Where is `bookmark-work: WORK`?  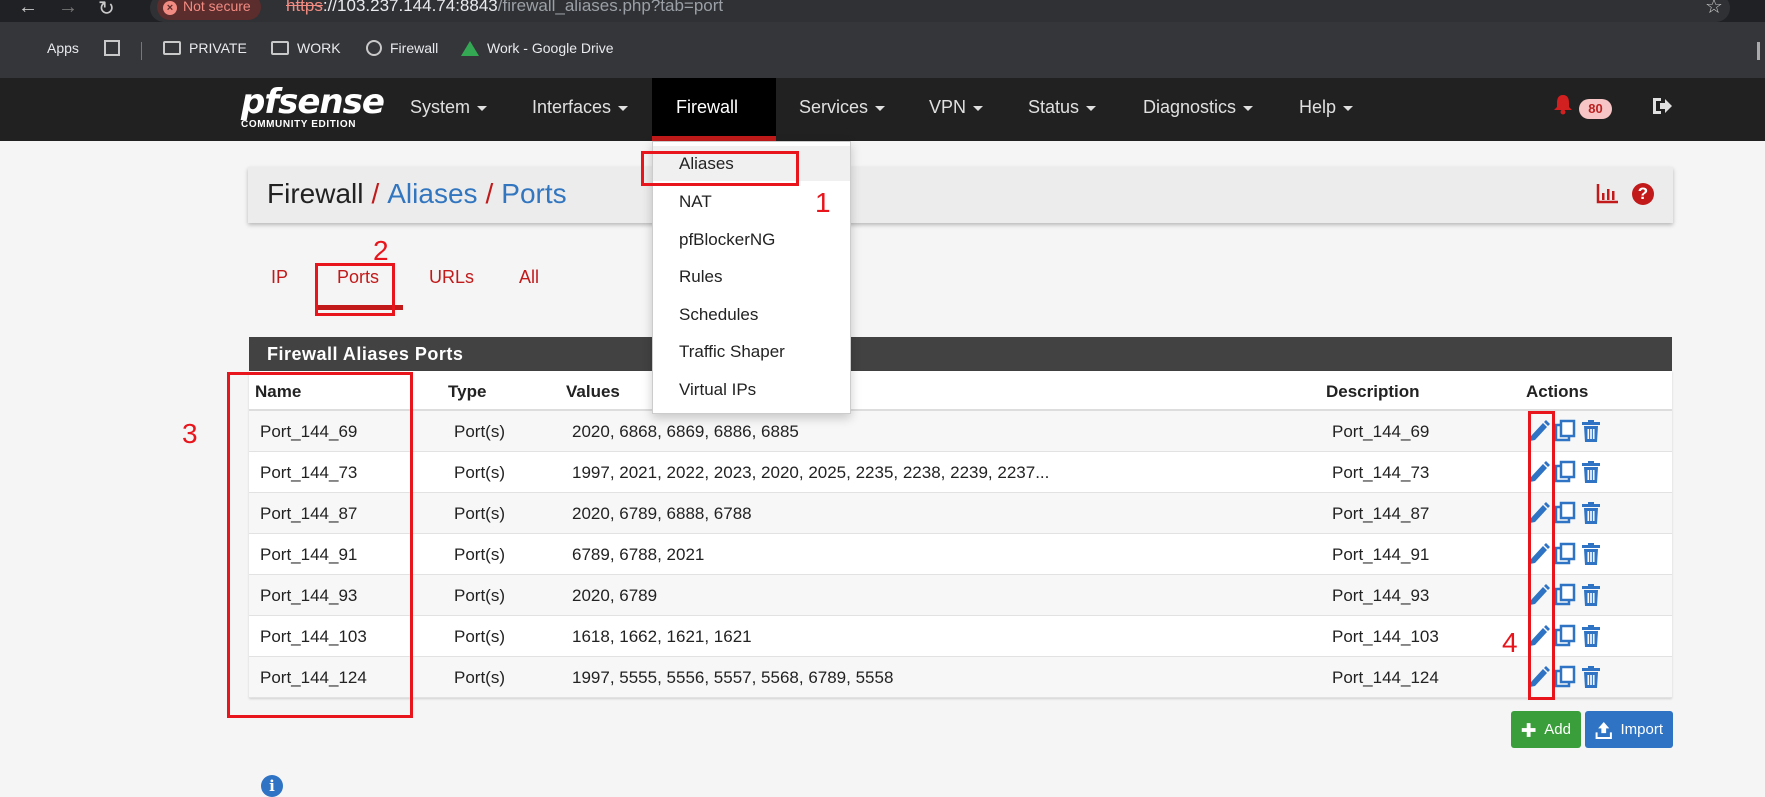 bookmark-work: WORK is located at coordinates (306, 48).